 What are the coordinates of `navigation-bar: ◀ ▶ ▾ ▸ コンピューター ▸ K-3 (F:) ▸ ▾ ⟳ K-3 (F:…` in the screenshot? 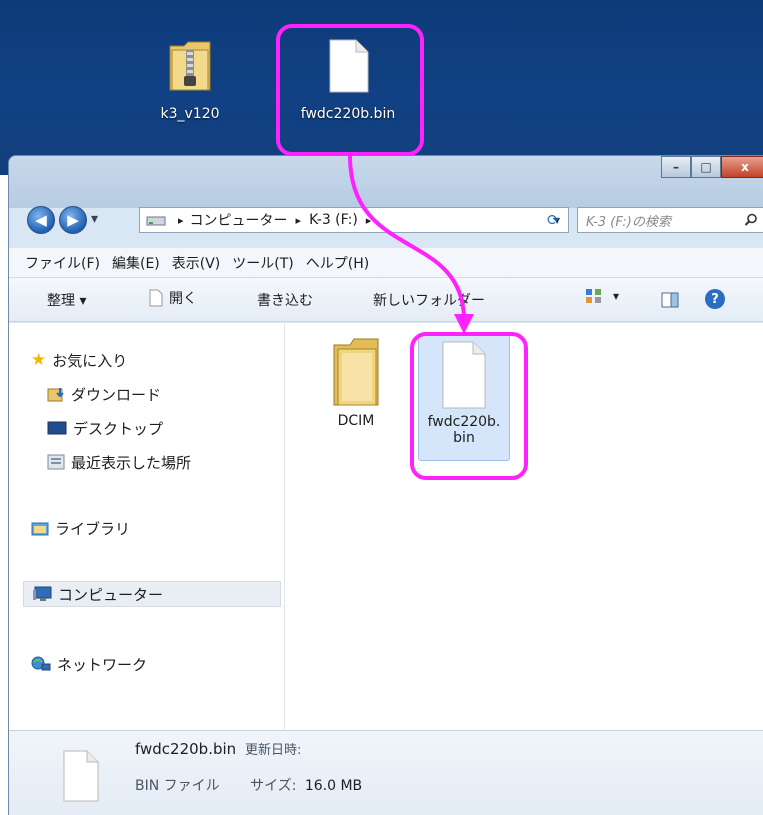 It's located at (386, 220).